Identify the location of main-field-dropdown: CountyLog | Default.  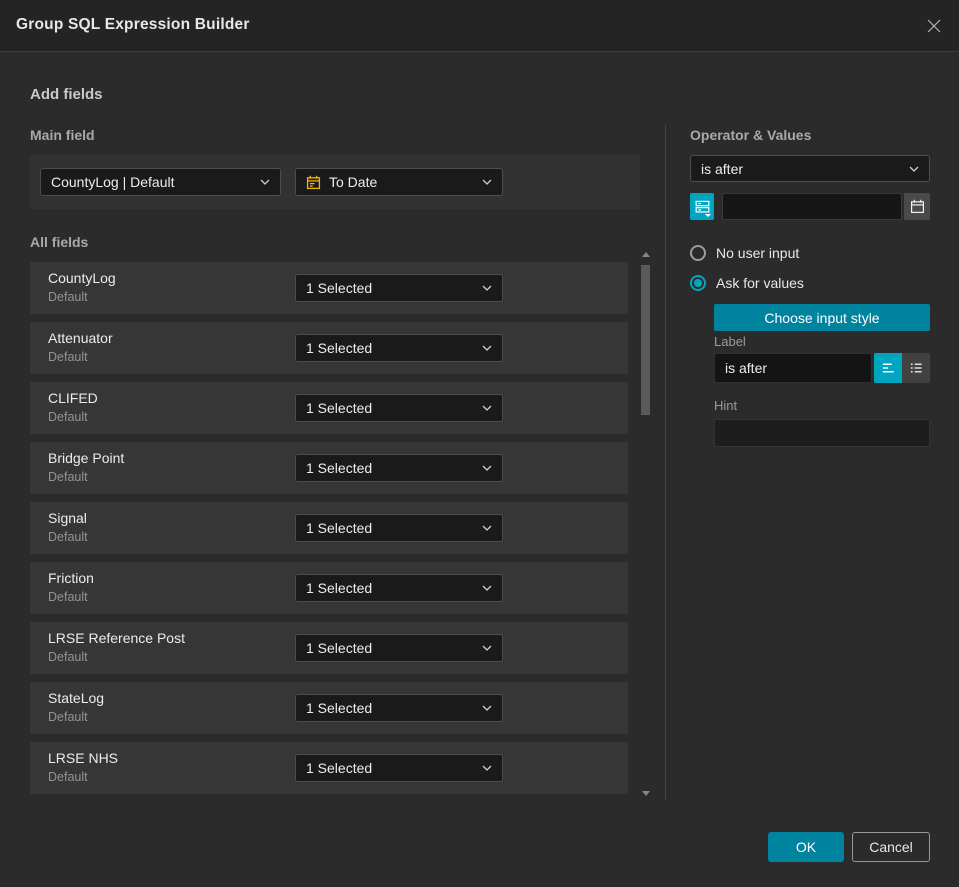
(160, 182).